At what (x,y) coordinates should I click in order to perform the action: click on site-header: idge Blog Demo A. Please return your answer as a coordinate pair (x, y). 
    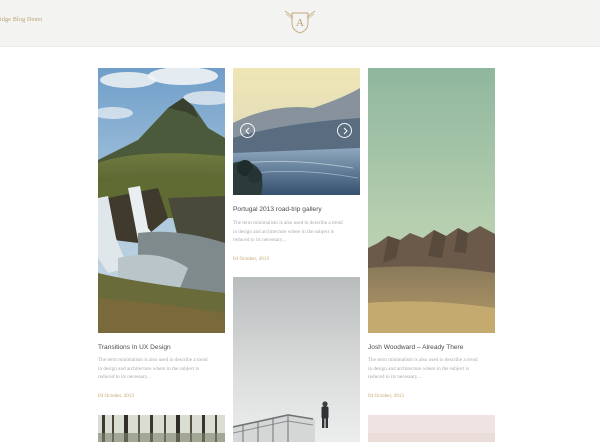
    Looking at the image, I should click on (300, 23).